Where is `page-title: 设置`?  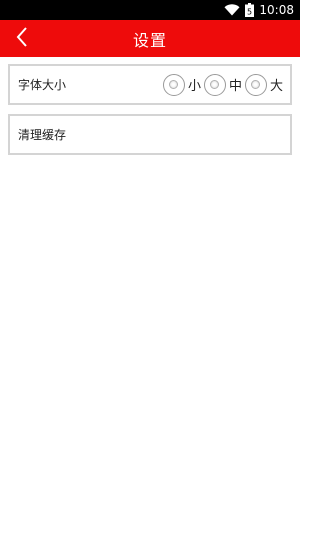 page-title: 设置 is located at coordinates (149, 40).